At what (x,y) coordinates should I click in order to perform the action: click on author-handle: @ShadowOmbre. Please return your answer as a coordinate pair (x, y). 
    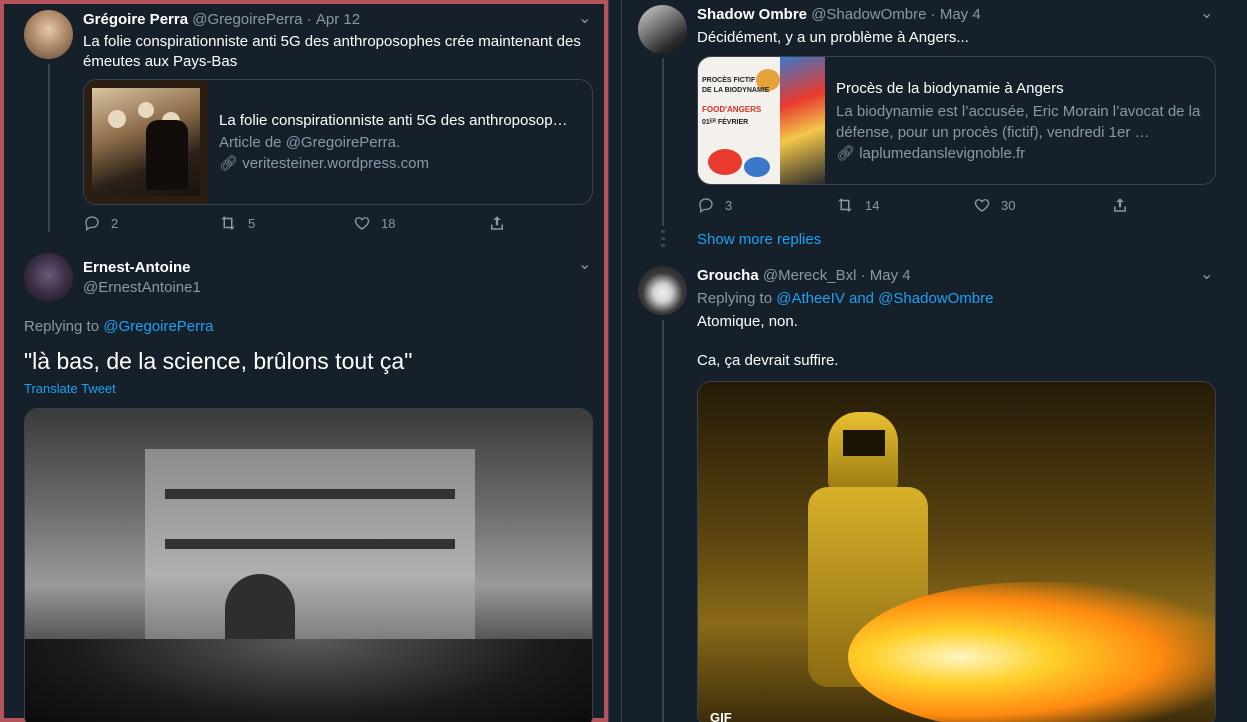
    Looking at the image, I should click on (868, 14).